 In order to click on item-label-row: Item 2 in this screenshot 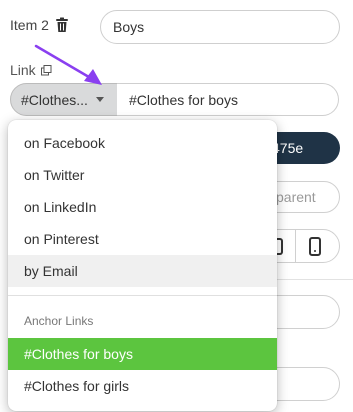, I will do `click(39, 25)`.